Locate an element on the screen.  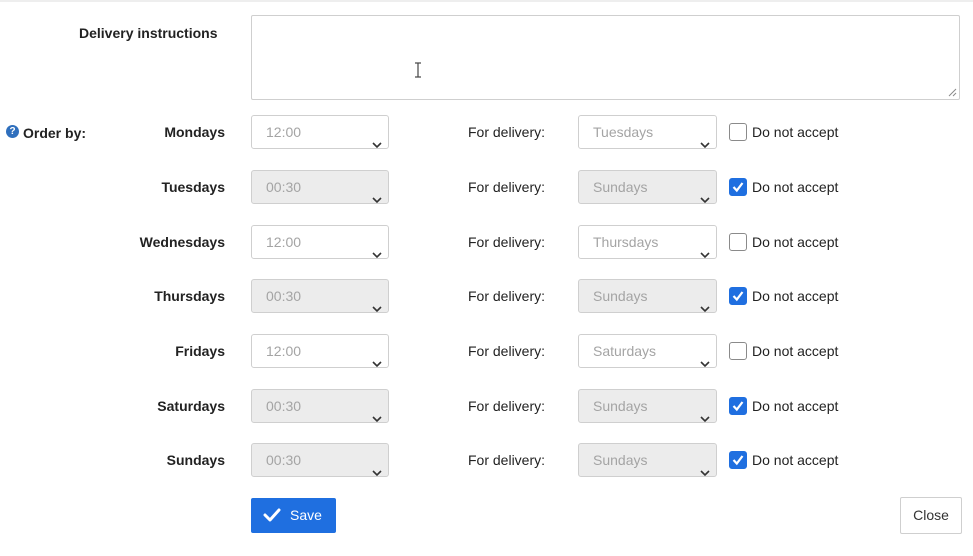
save-button-label: Save is located at coordinates (306, 515).